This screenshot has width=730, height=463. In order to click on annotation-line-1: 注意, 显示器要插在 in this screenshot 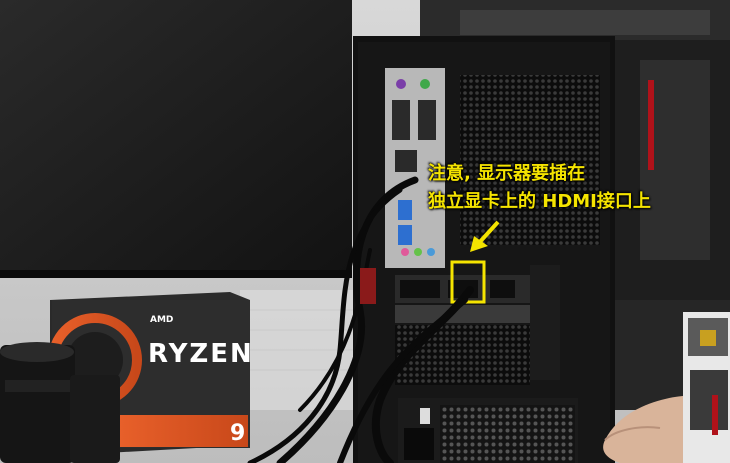, I will do `click(507, 173)`.